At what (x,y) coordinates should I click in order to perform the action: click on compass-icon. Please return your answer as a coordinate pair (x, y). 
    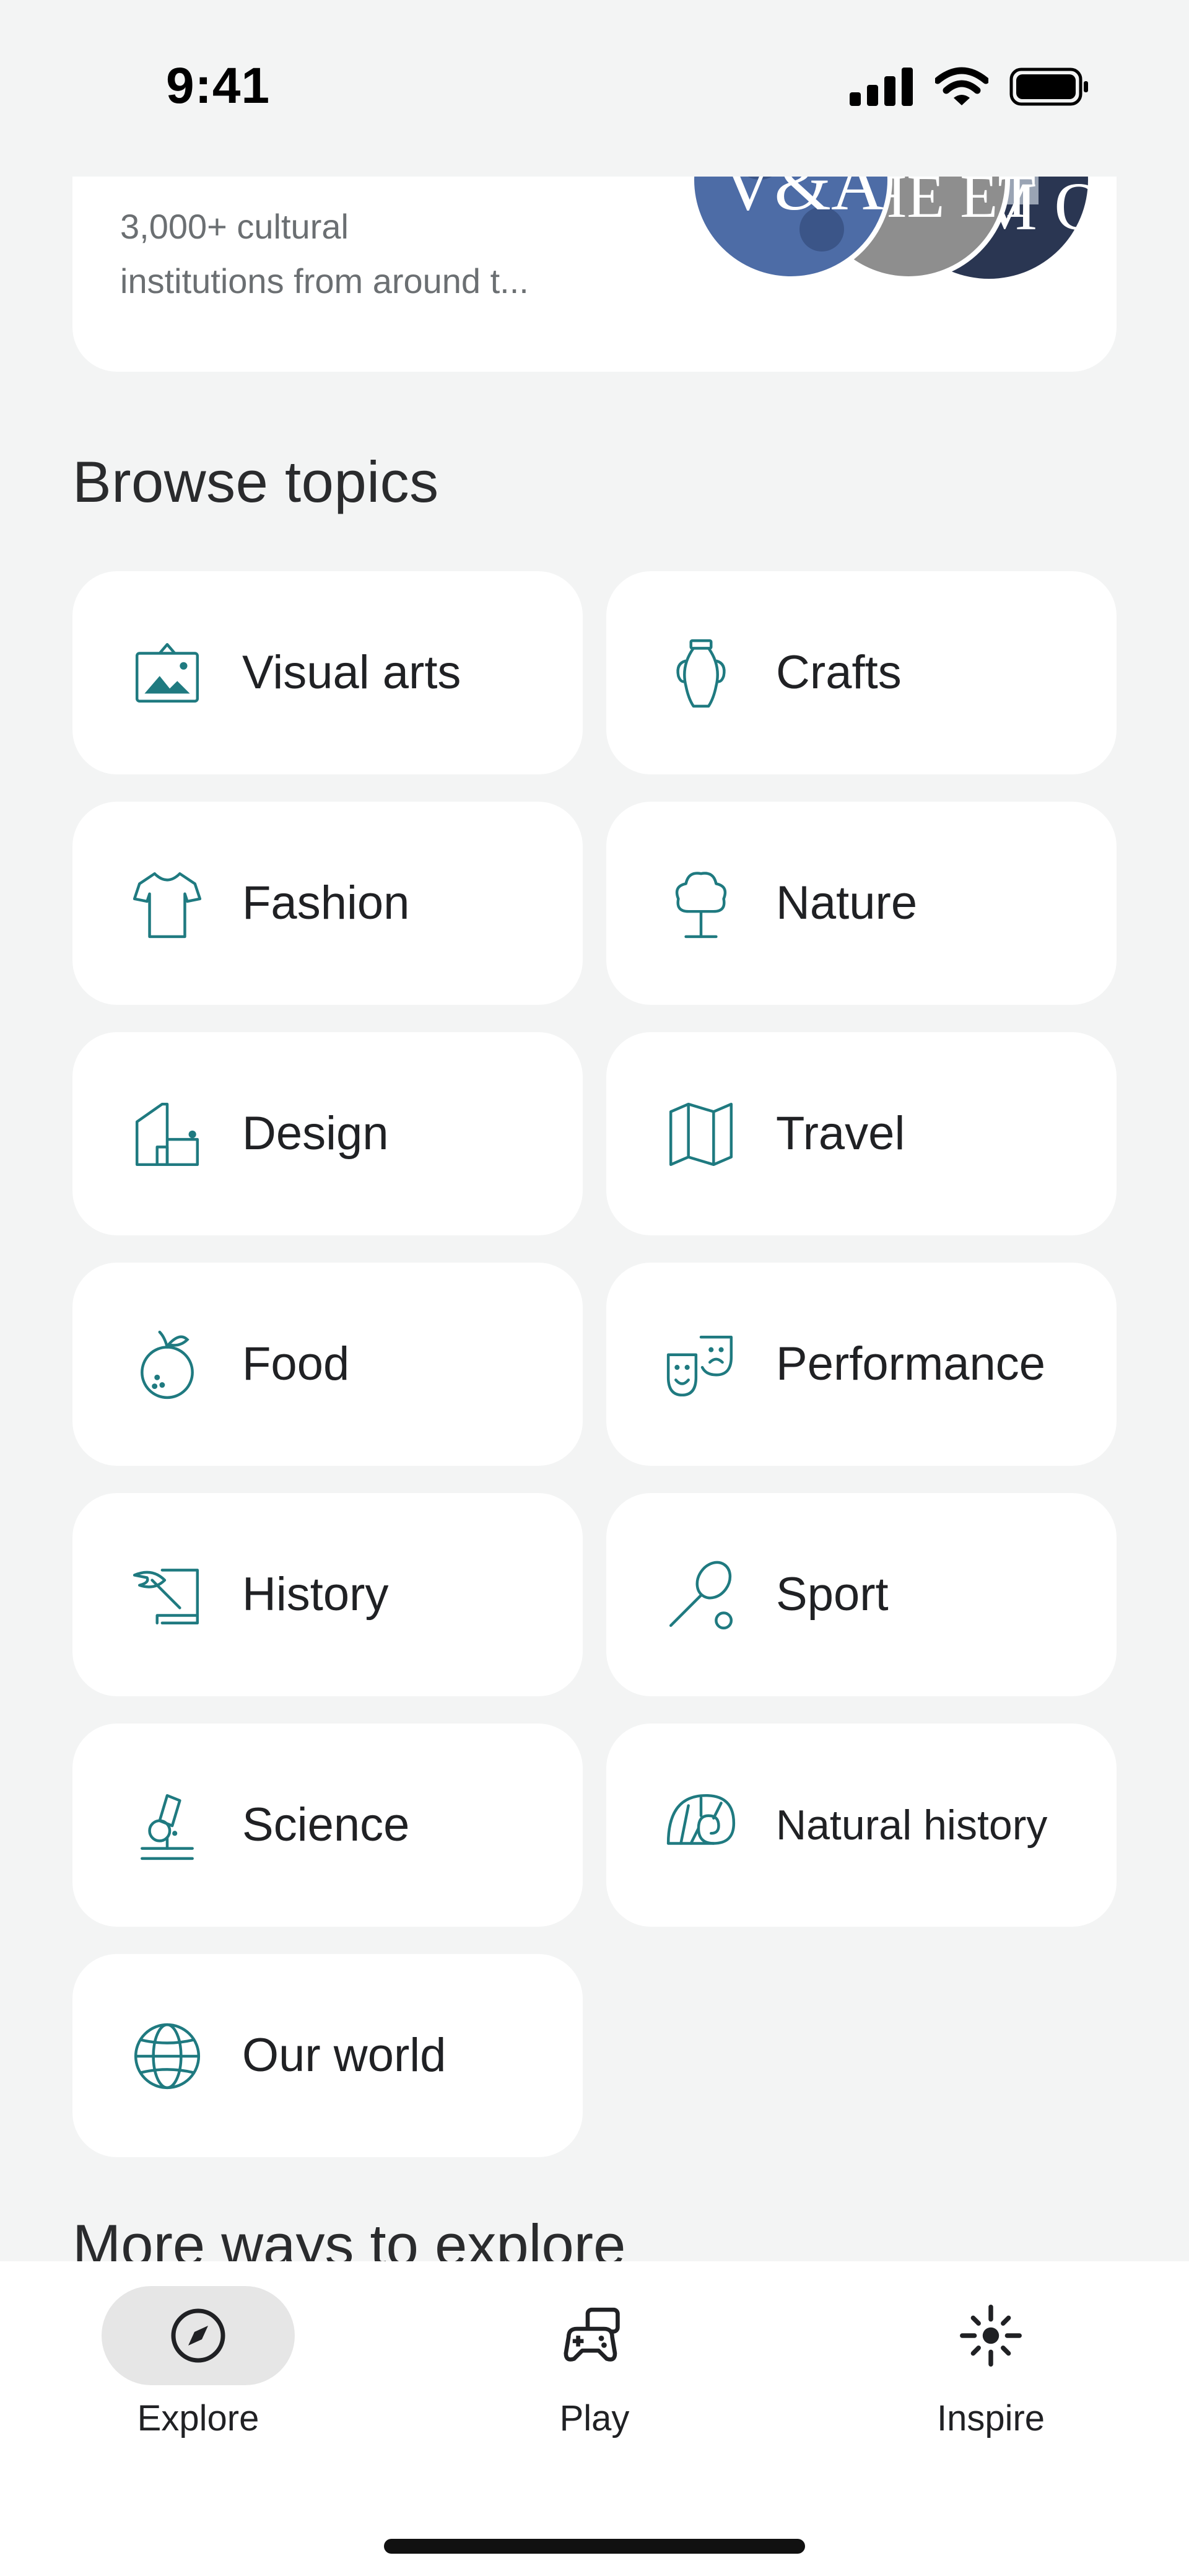
    Looking at the image, I should click on (198, 2335).